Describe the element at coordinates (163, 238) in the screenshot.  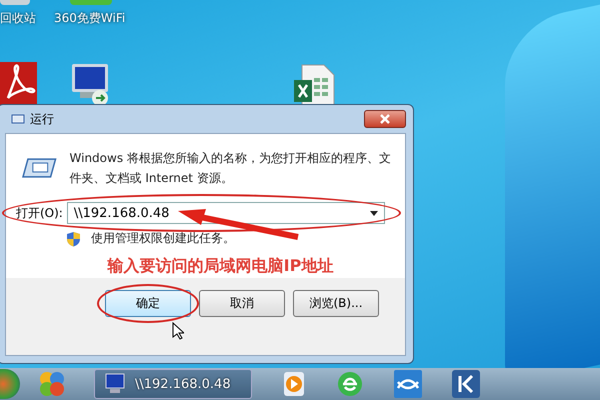
I see `admin-note: 使用管理权限创建此任务。` at that location.